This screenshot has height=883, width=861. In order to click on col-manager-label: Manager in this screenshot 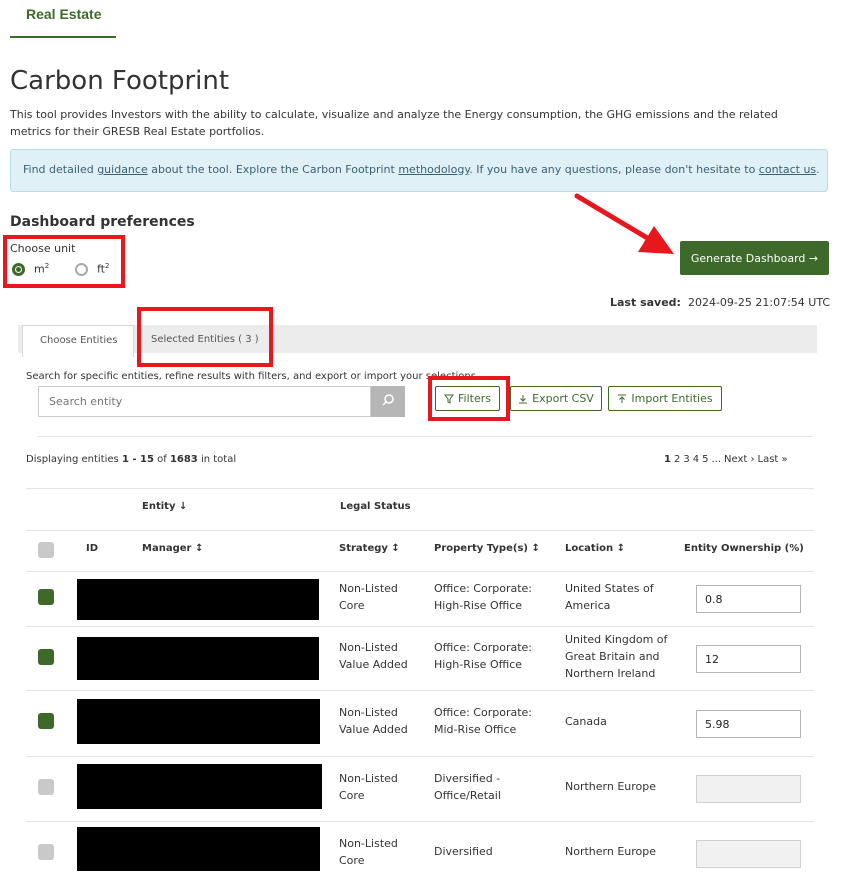, I will do `click(167, 548)`.